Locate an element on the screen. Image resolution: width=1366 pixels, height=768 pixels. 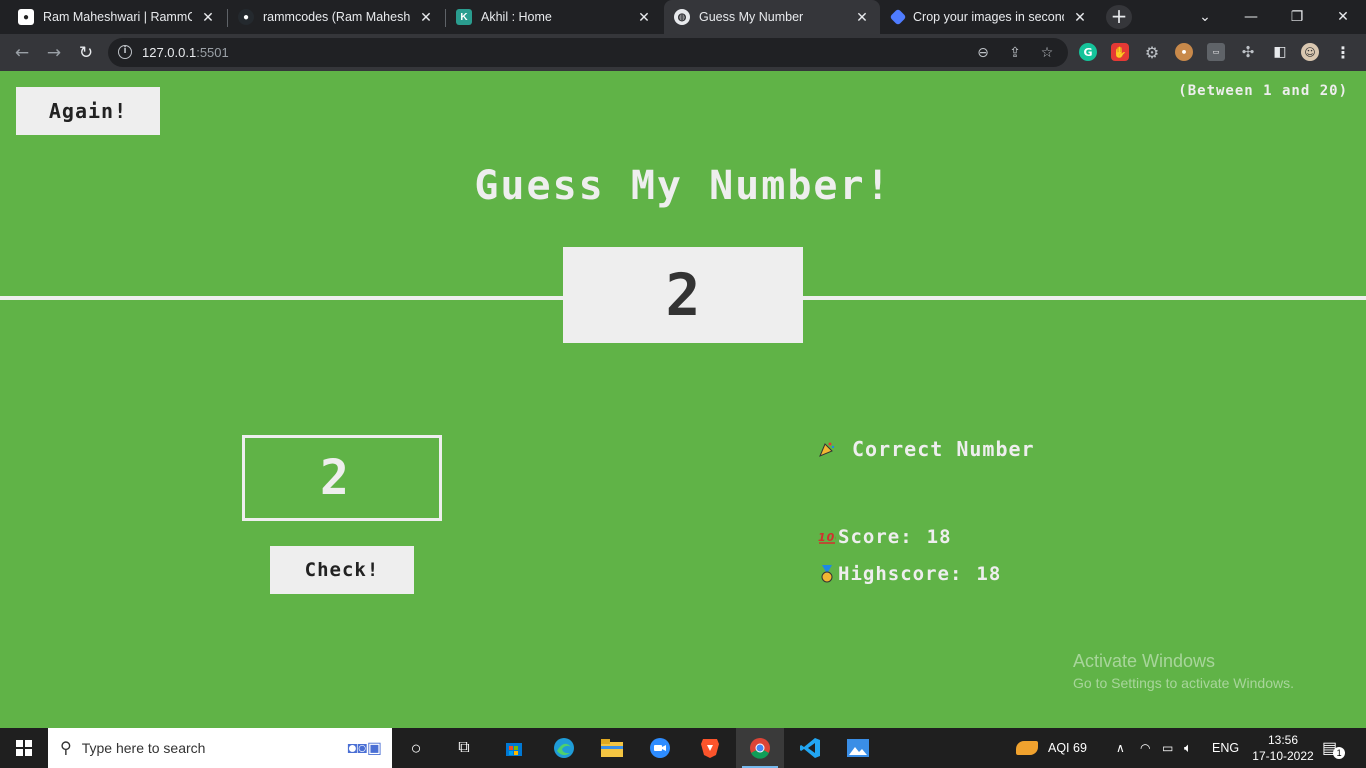
tab-title: rammcodes (Ram Maheshwari) is located at coordinates (336, 17).